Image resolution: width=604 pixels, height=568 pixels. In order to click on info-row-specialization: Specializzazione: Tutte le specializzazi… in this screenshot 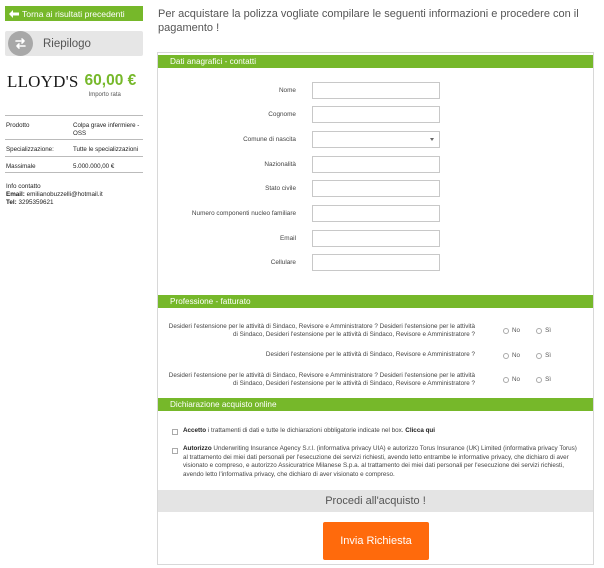, I will do `click(74, 148)`.